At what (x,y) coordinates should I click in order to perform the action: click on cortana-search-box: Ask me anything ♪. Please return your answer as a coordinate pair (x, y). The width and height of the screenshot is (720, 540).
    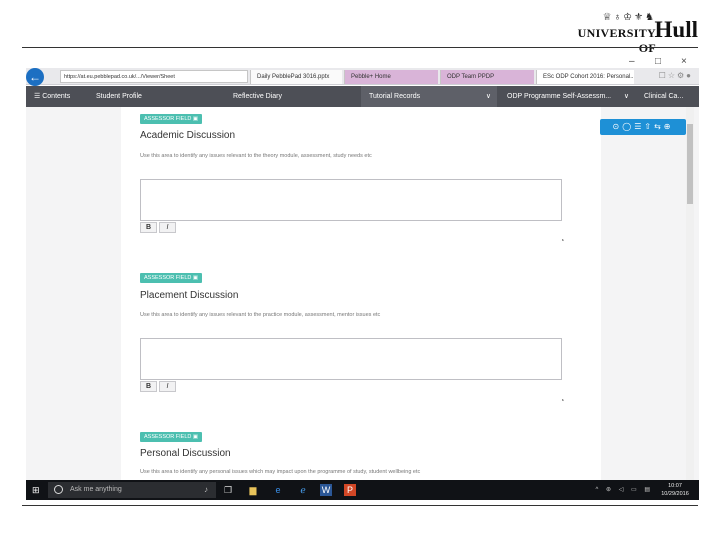
    Looking at the image, I should click on (132, 490).